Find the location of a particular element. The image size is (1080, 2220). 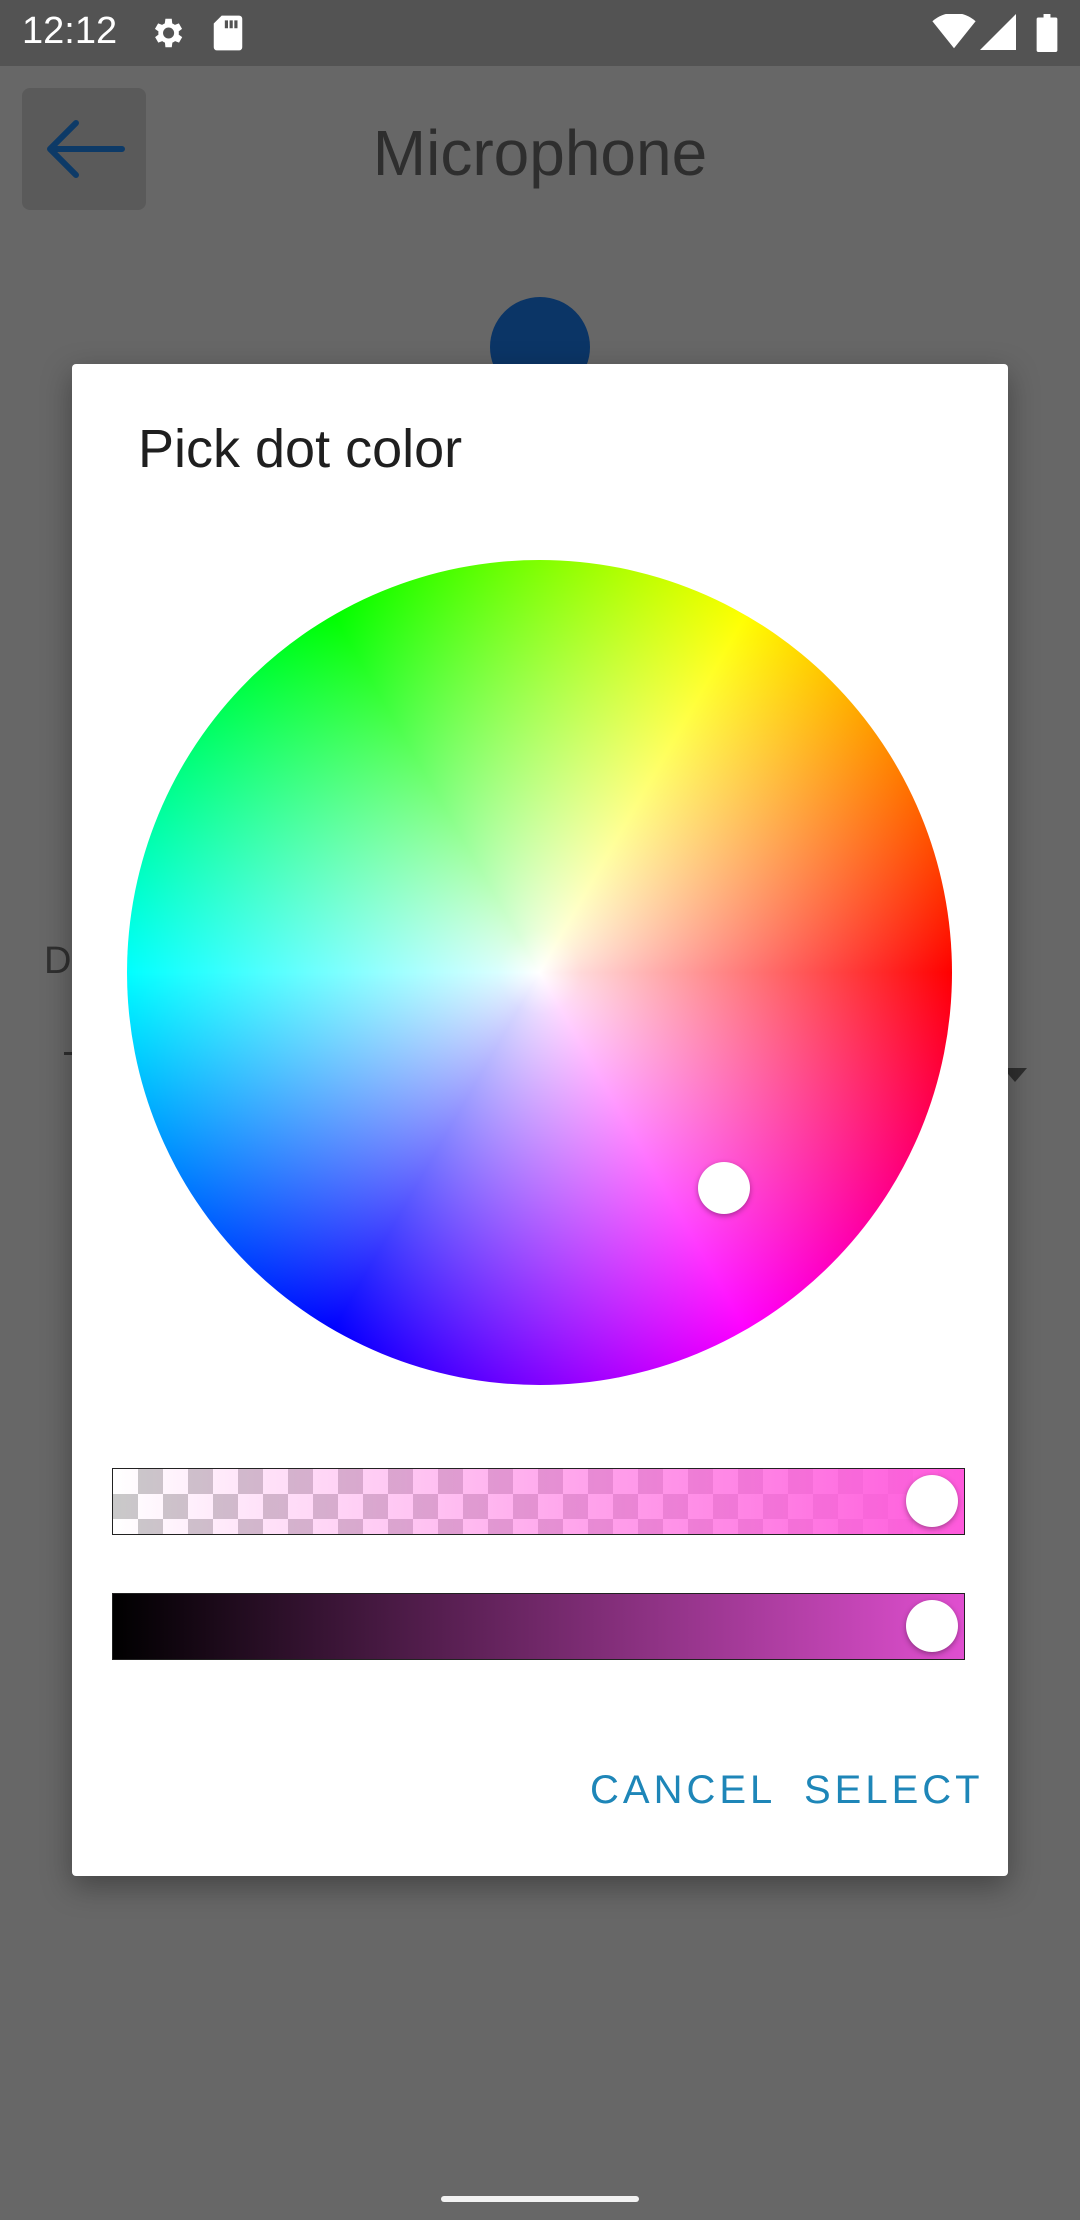

battery-icon is located at coordinates (1047, 35).